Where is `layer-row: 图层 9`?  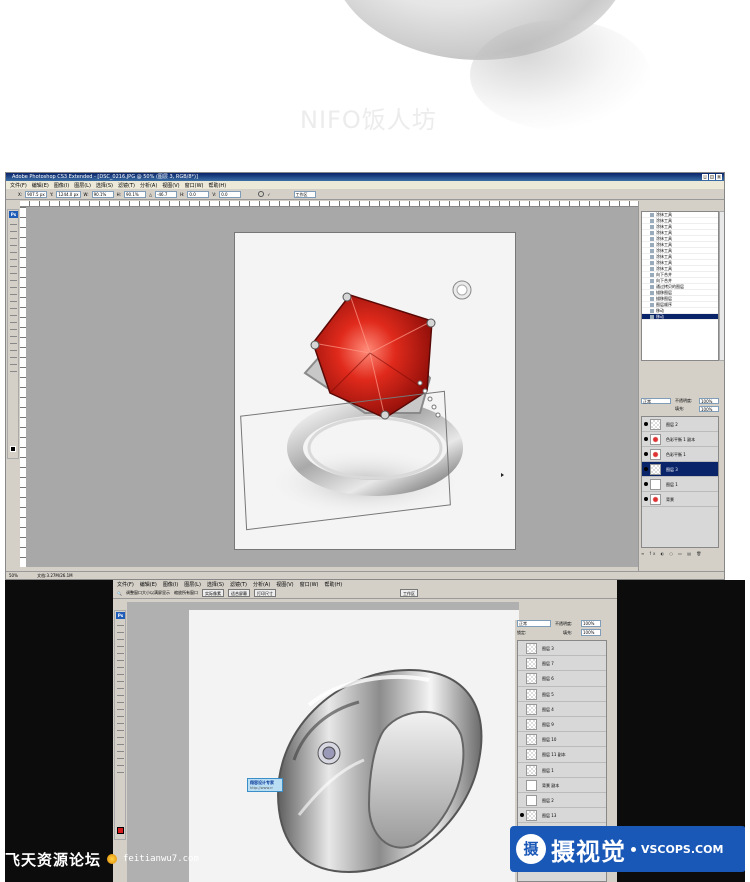
layer-row: 图层 9 is located at coordinates (562, 725).